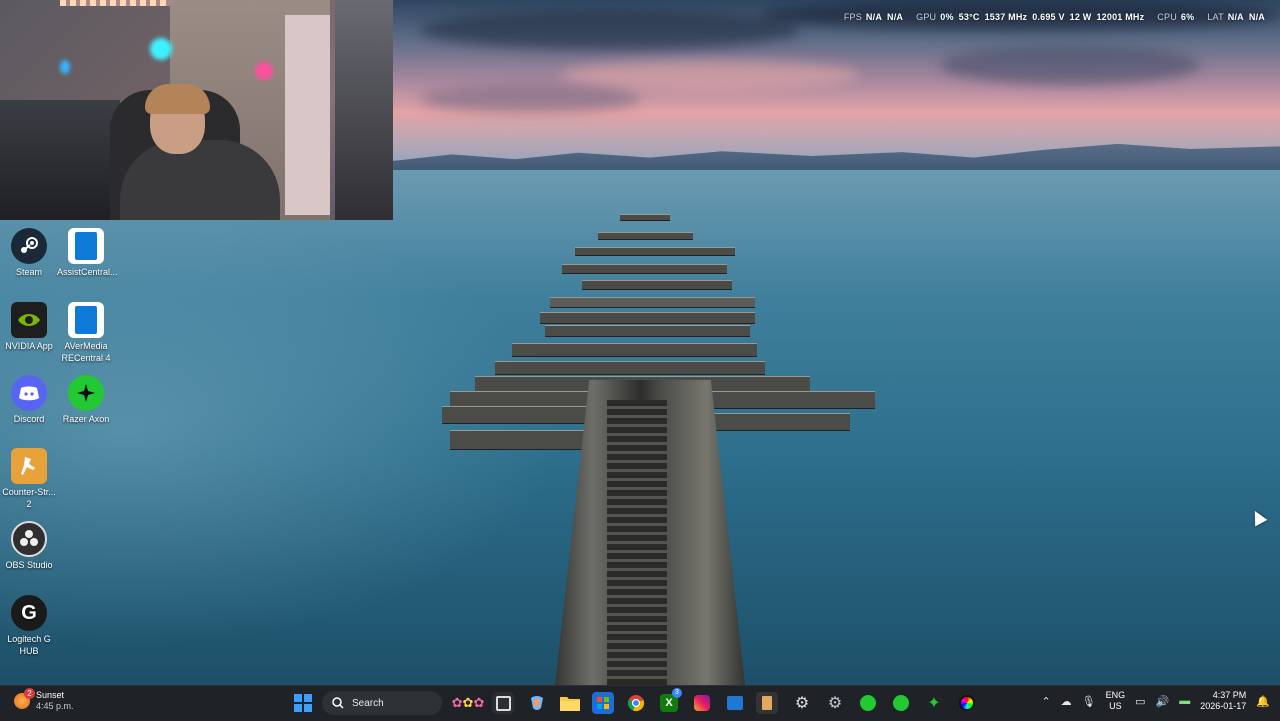 Image resolution: width=1280 pixels, height=721 pixels. I want to click on notification-bell-icon: 🔔, so click(1263, 701).